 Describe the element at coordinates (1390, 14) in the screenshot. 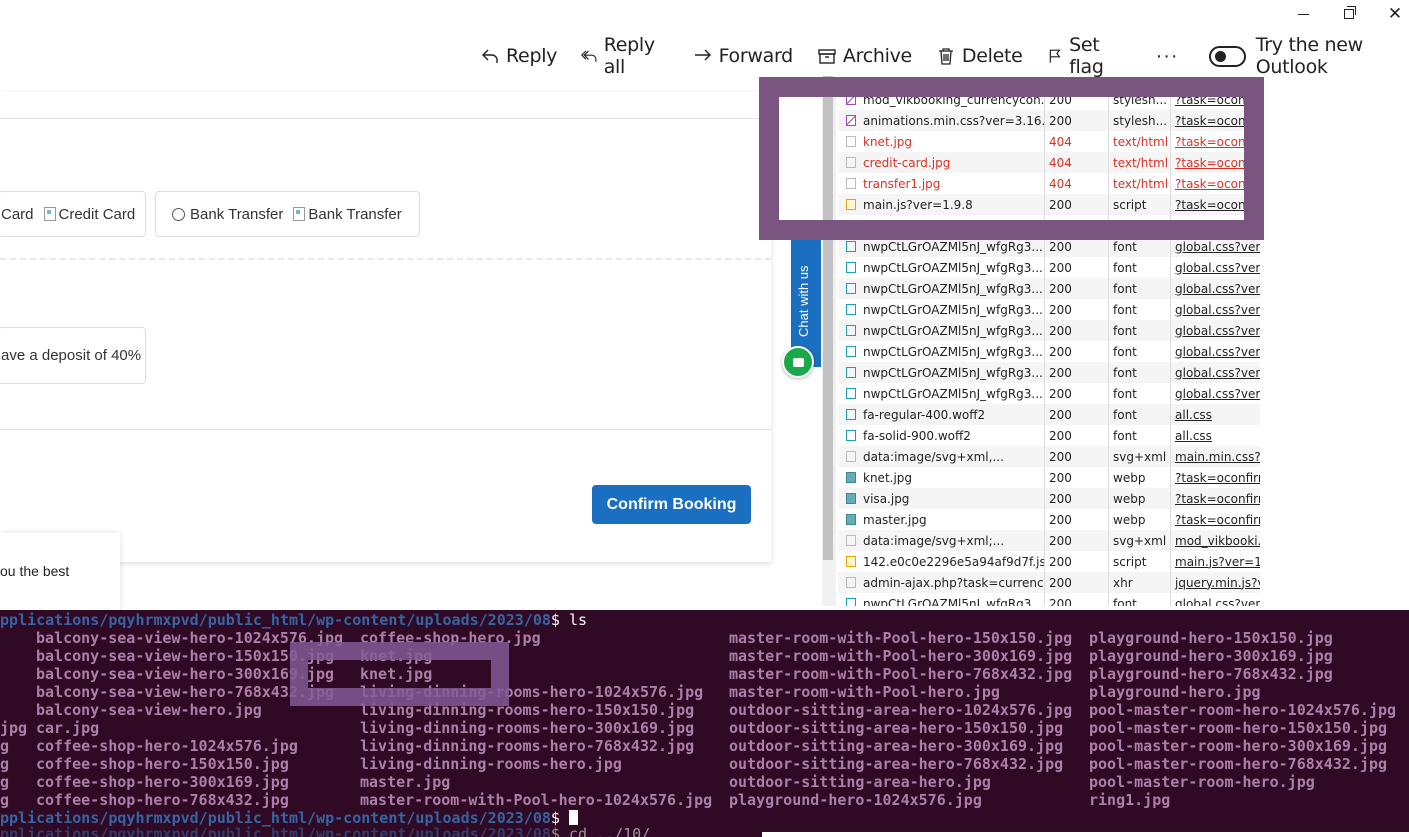

I see `close-button: ✕` at that location.